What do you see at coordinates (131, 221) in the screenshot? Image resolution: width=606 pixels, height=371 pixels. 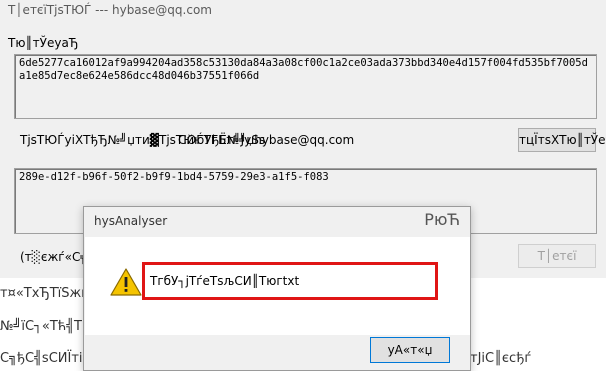 I see `dialog-title: hysAnalyser` at bounding box center [131, 221].